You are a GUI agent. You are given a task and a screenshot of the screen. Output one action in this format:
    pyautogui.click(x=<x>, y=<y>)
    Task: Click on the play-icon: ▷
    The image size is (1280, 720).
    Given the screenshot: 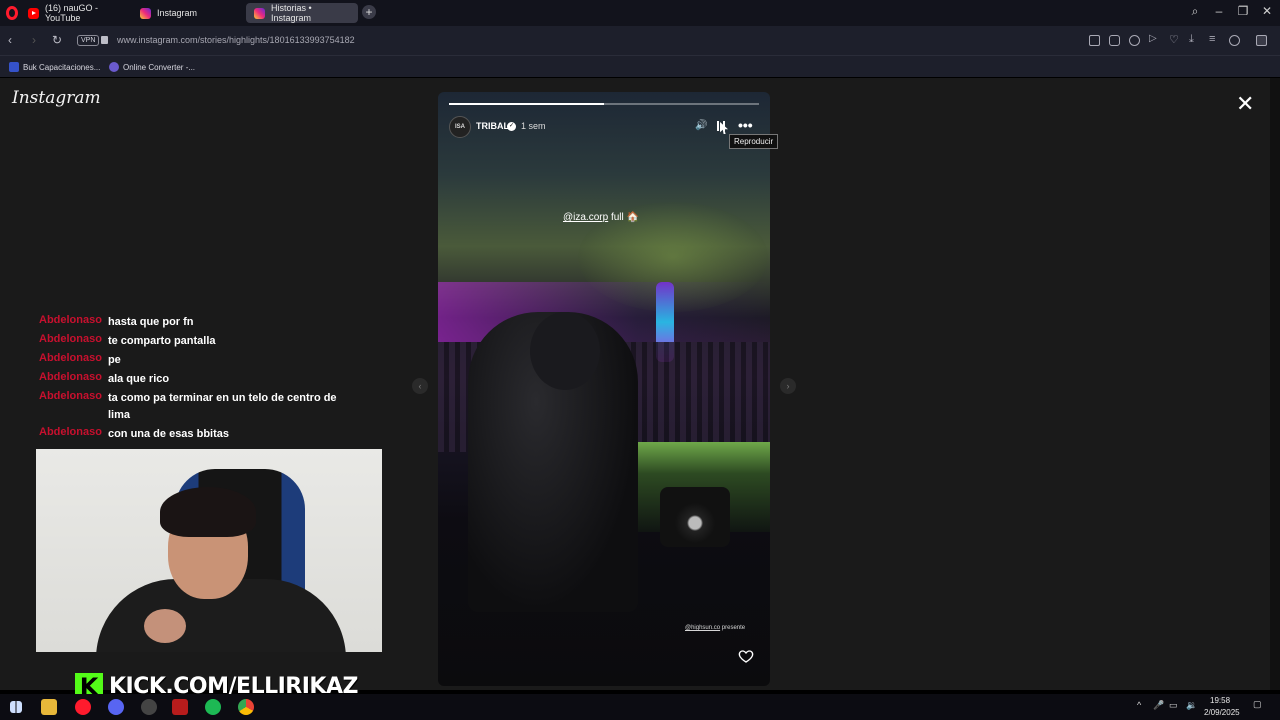 What is the action you would take?
    pyautogui.click(x=1154, y=38)
    